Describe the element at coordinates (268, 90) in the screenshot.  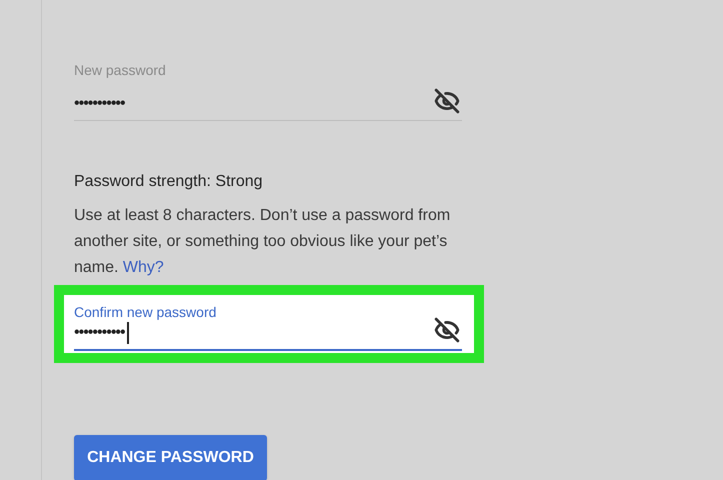
I see `password-field: New password •••••••••••` at that location.